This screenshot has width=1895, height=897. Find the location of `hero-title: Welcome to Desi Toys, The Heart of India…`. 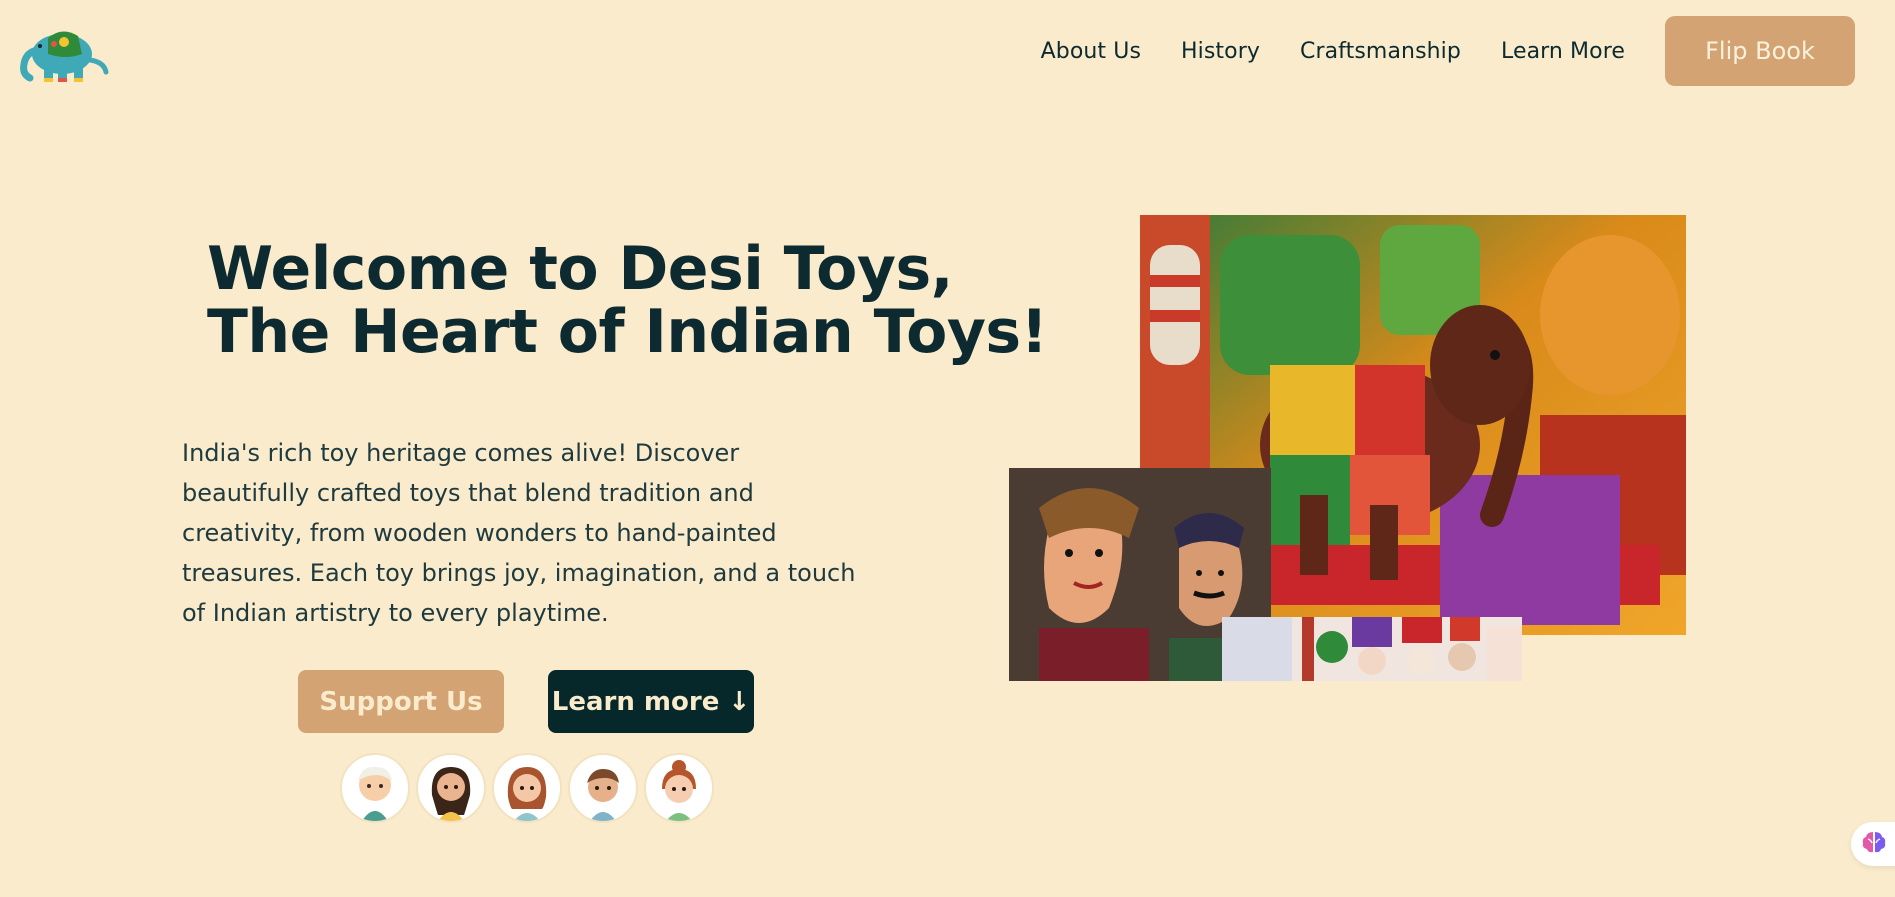

hero-title: Welcome to Desi Toys, The Heart of India… is located at coordinates (627, 301).